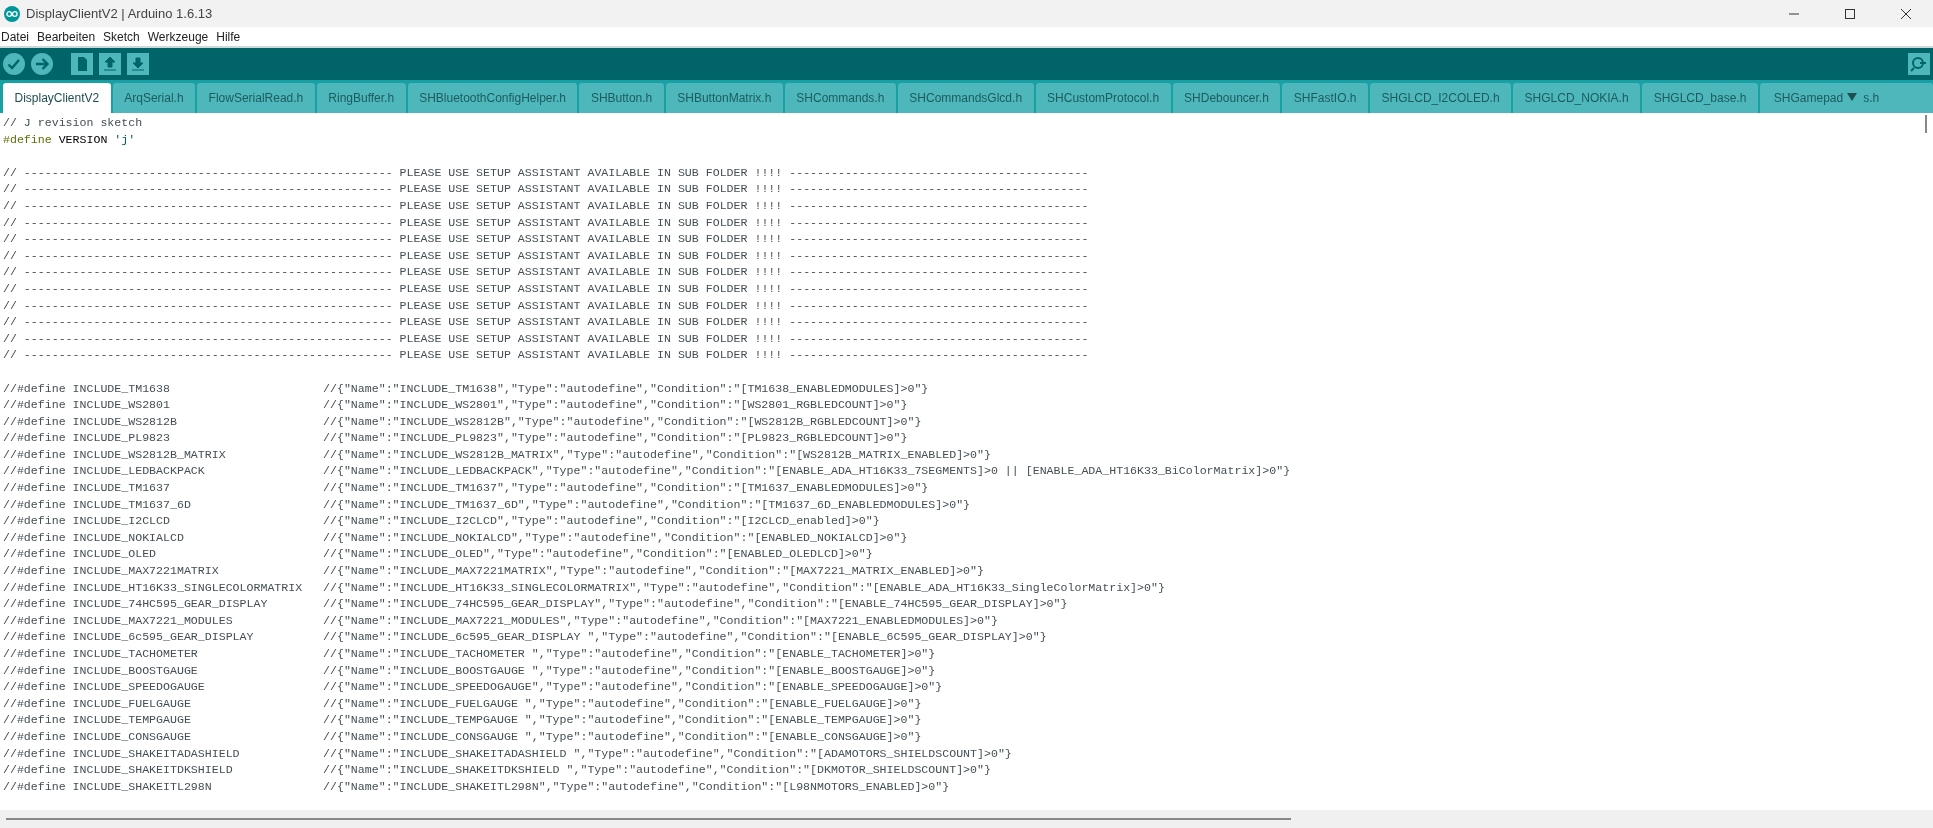  What do you see at coordinates (633, 687) in the screenshot?
I see `code-comment: //{"Name":"INCLUDE_SPEEDOGAUGE","Type":"autodefine","Condition":"[ENABLE_SPEEDOGAUGE]>0"}` at bounding box center [633, 687].